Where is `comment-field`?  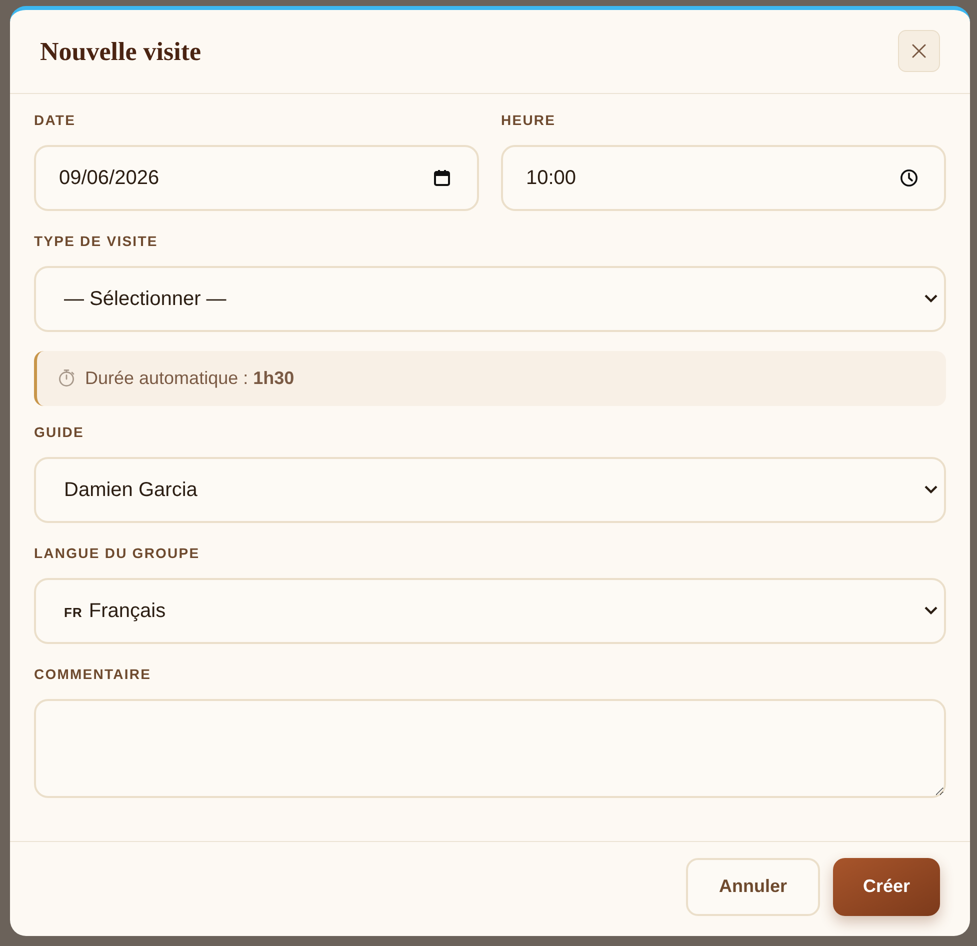
comment-field is located at coordinates (490, 748).